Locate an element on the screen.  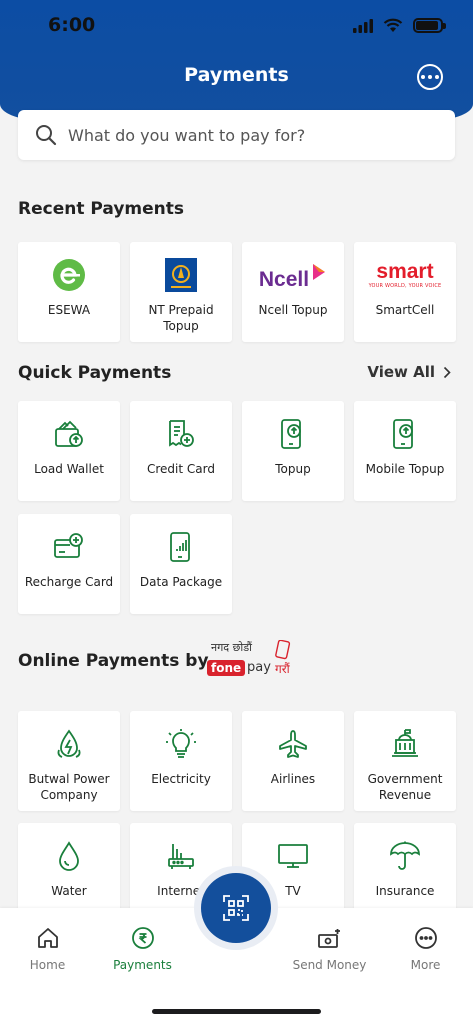
phone-signal-icon is located at coordinates (180, 547).